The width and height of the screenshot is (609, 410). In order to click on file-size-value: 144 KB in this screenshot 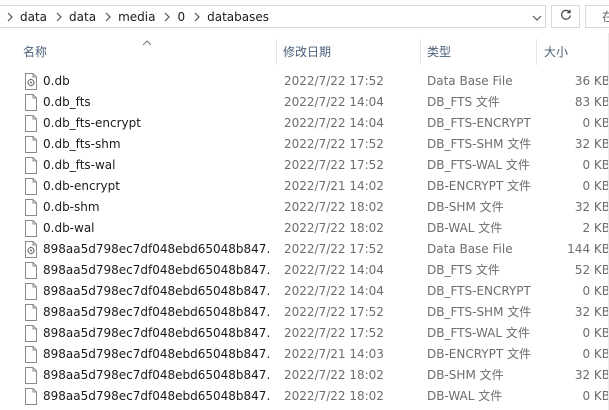, I will do `click(588, 249)`.